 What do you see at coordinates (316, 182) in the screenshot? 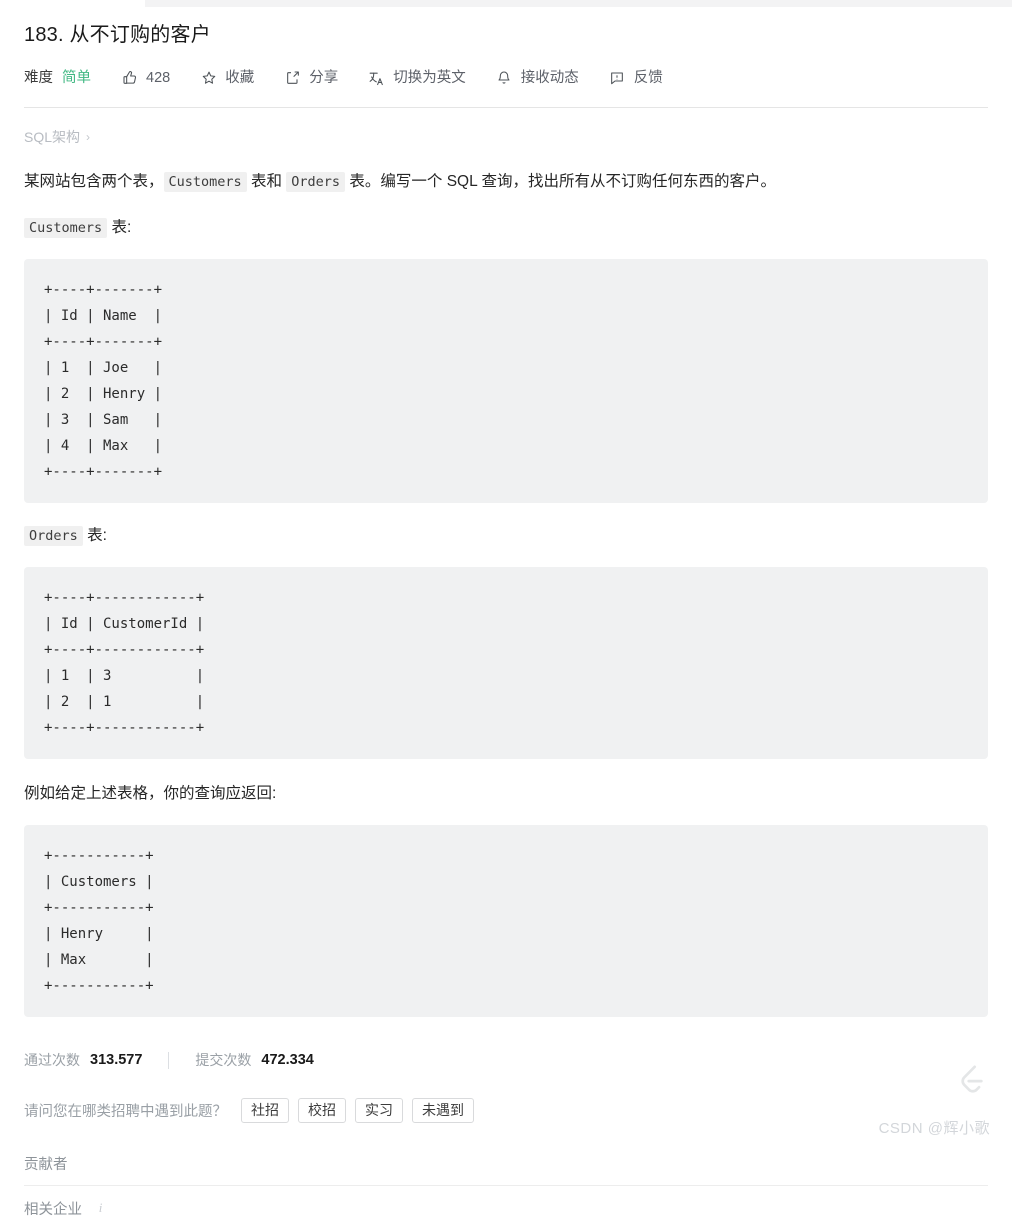
I see `inline-code-orders: Orders` at bounding box center [316, 182].